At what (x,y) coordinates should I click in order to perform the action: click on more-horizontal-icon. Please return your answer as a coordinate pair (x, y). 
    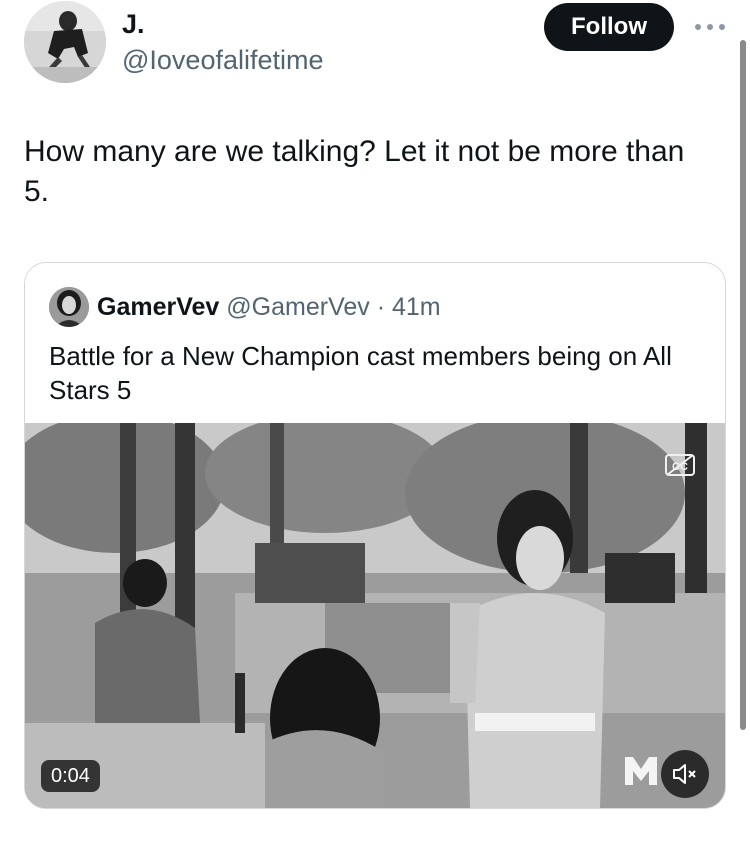
    Looking at the image, I should click on (710, 27).